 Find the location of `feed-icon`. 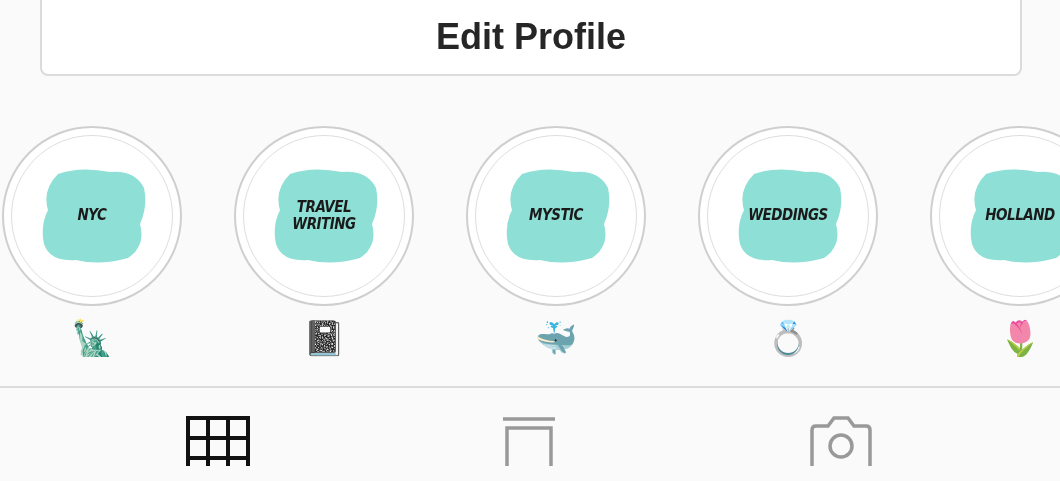

feed-icon is located at coordinates (529, 441).